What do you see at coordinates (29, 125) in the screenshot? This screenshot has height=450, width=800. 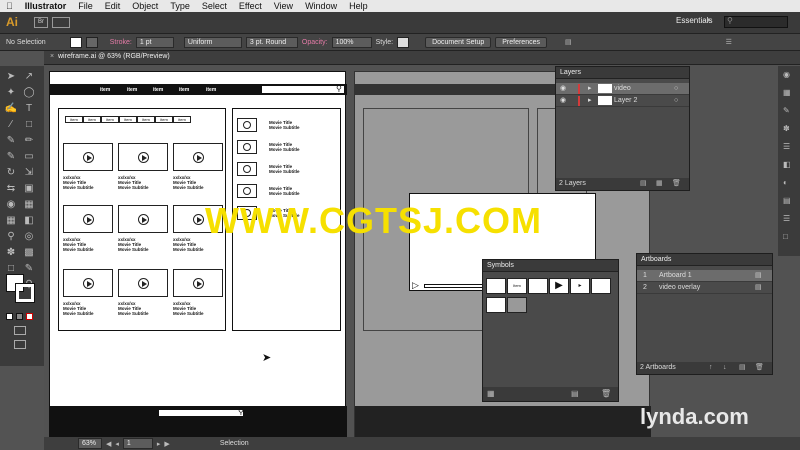 I see `rectangle-tool-icon: □` at bounding box center [29, 125].